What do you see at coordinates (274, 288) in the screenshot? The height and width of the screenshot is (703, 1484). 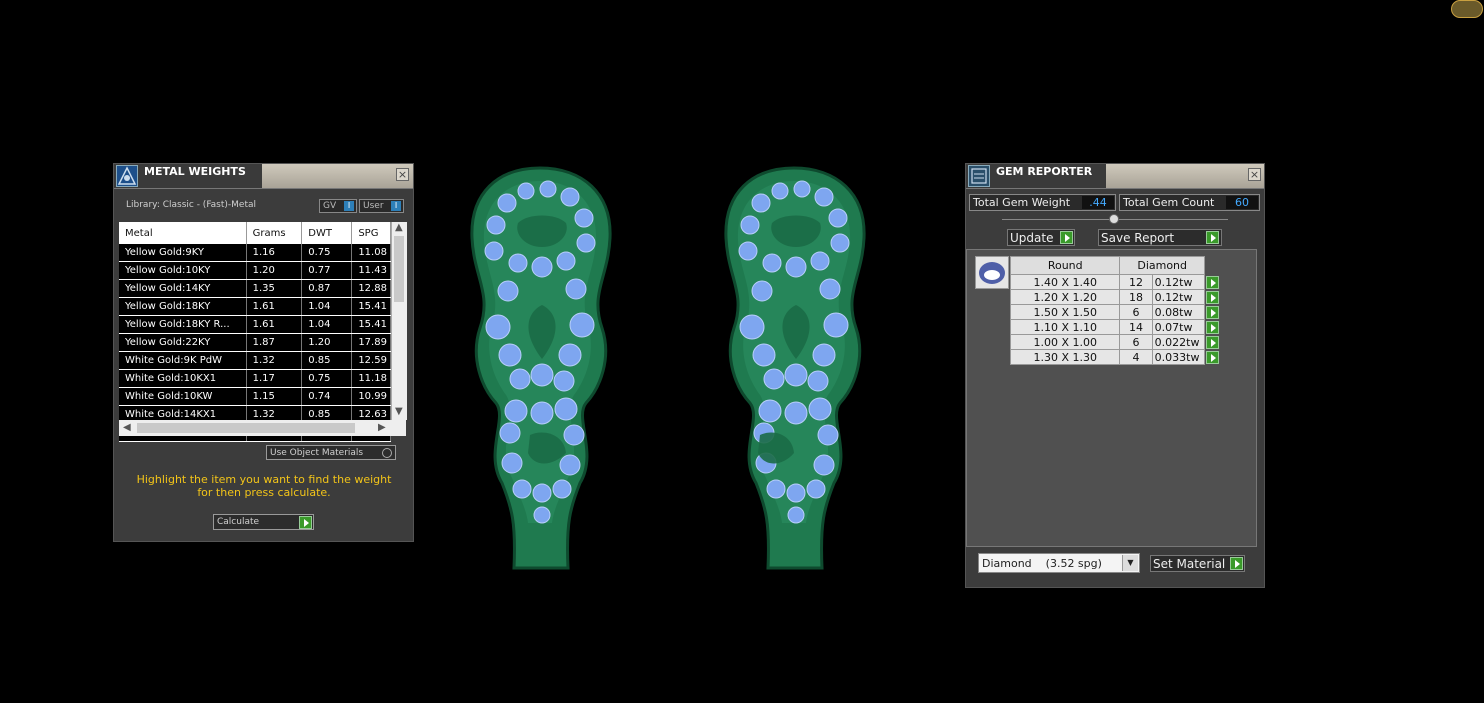 I see `grams-cell: 1.35` at bounding box center [274, 288].